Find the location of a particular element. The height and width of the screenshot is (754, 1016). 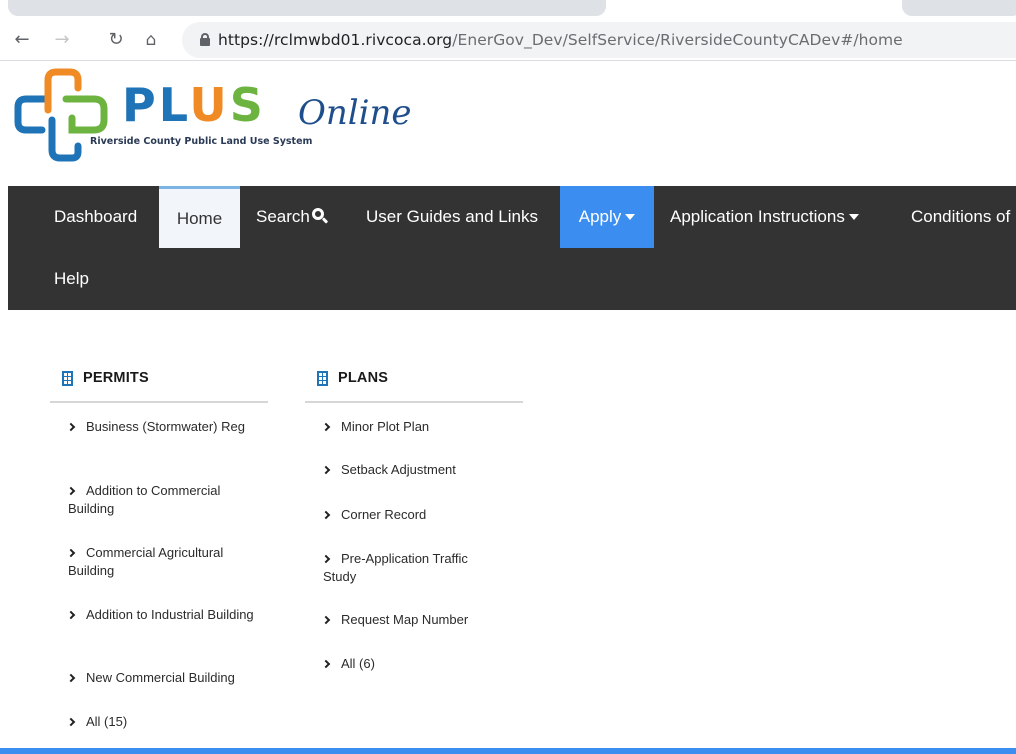

nav-home: Home is located at coordinates (199, 217).